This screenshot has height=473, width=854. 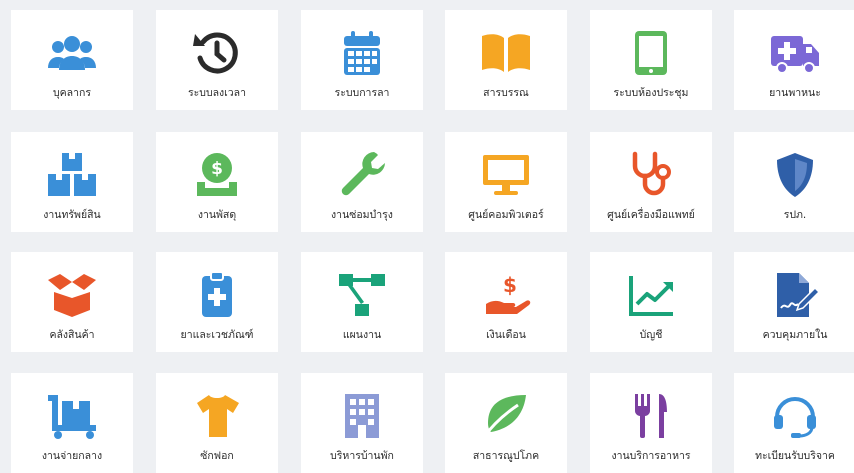 What do you see at coordinates (72, 416) in the screenshot?
I see `dolly-icon` at bounding box center [72, 416].